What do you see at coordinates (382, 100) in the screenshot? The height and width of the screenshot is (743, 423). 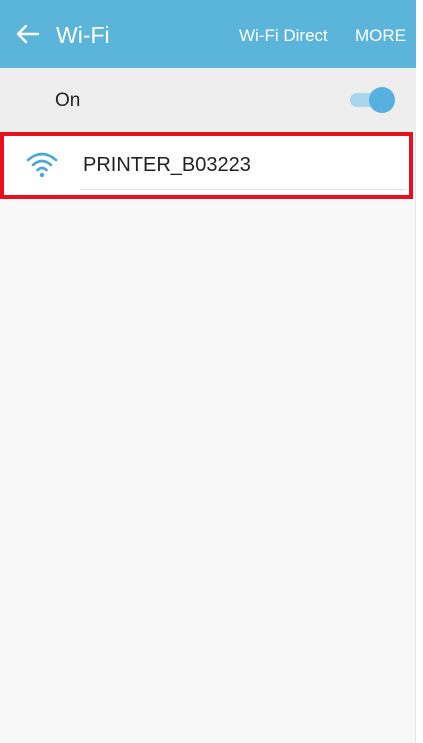 I see `toggle-thumb` at bounding box center [382, 100].